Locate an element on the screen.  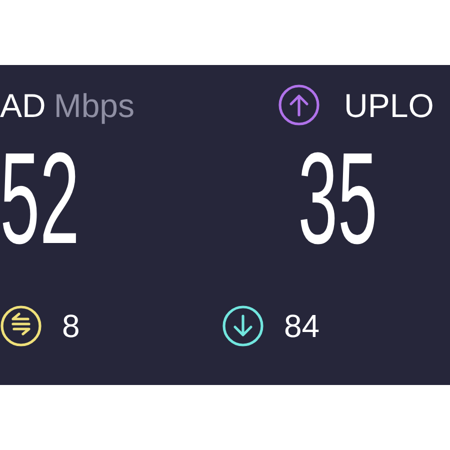
speed-value: 35 is located at coordinates (338, 198).